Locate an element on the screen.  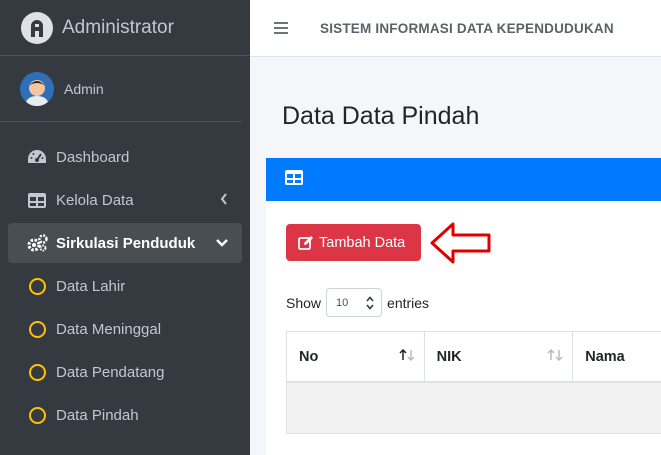
sidebar-item-label: Data Lahir is located at coordinates (91, 286).